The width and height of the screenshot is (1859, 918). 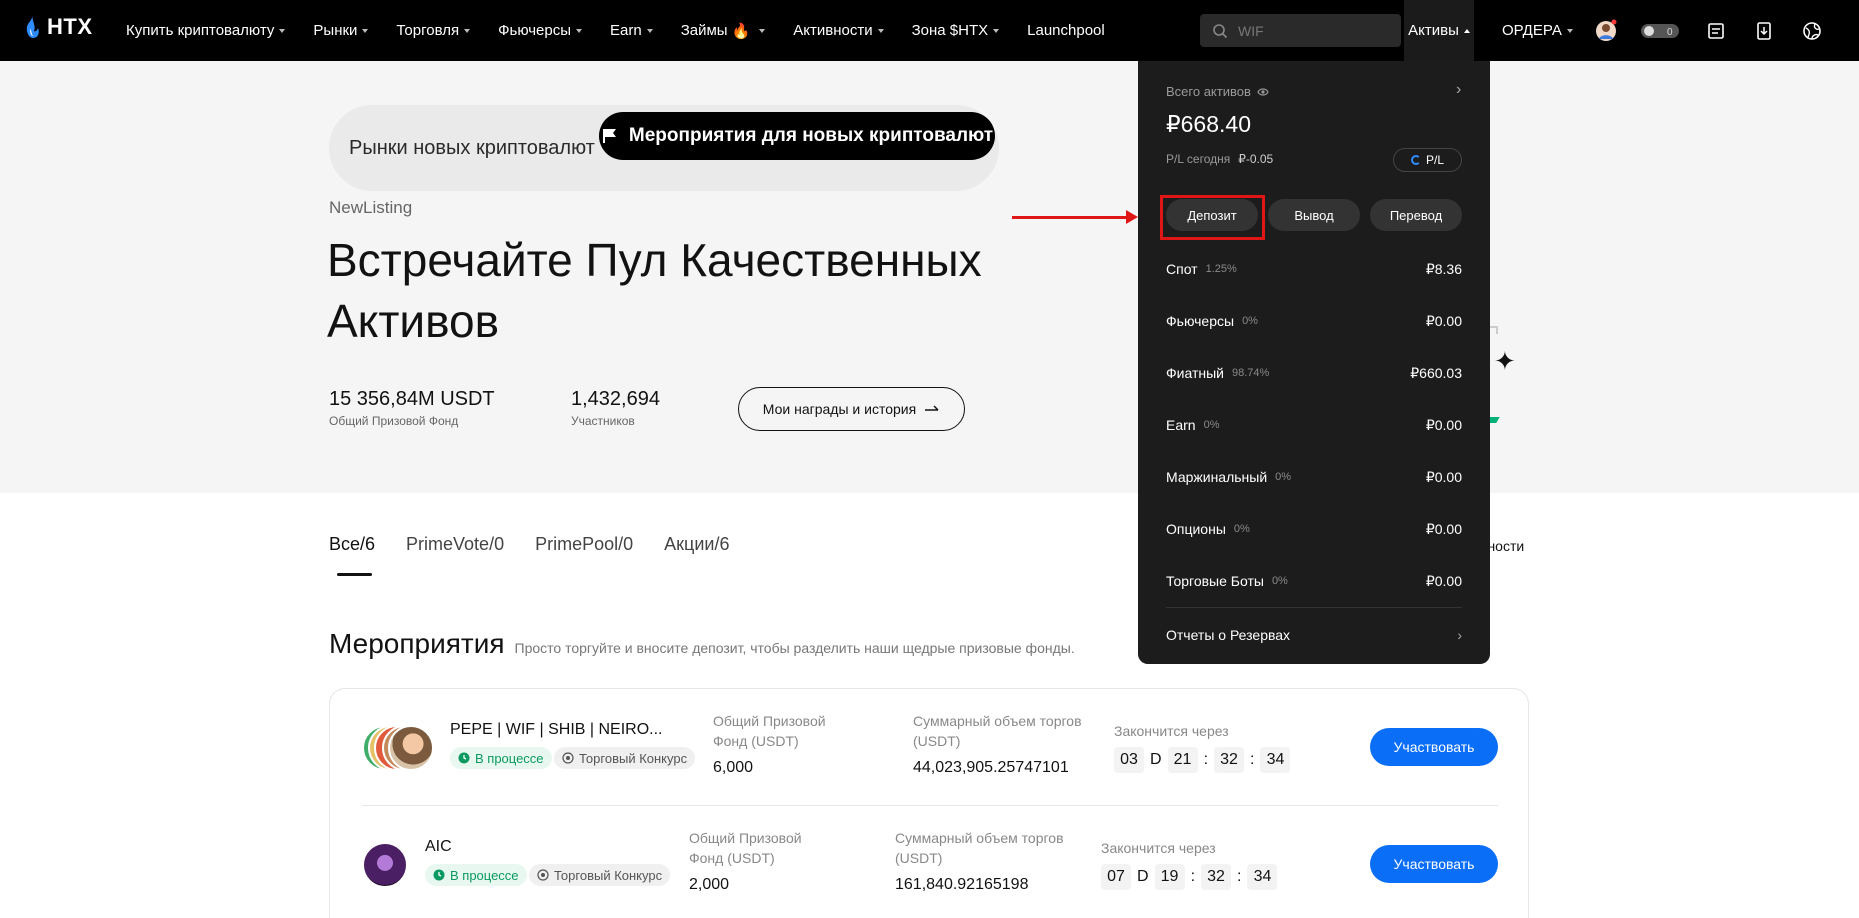 What do you see at coordinates (584, 544) in the screenshot?
I see `tab-primepool: PrimePool/0` at bounding box center [584, 544].